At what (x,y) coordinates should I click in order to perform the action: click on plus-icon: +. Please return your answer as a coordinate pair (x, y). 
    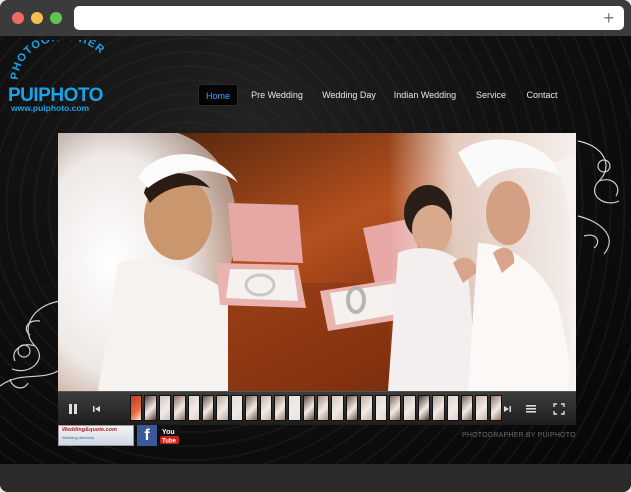
    Looking at the image, I should click on (608, 18).